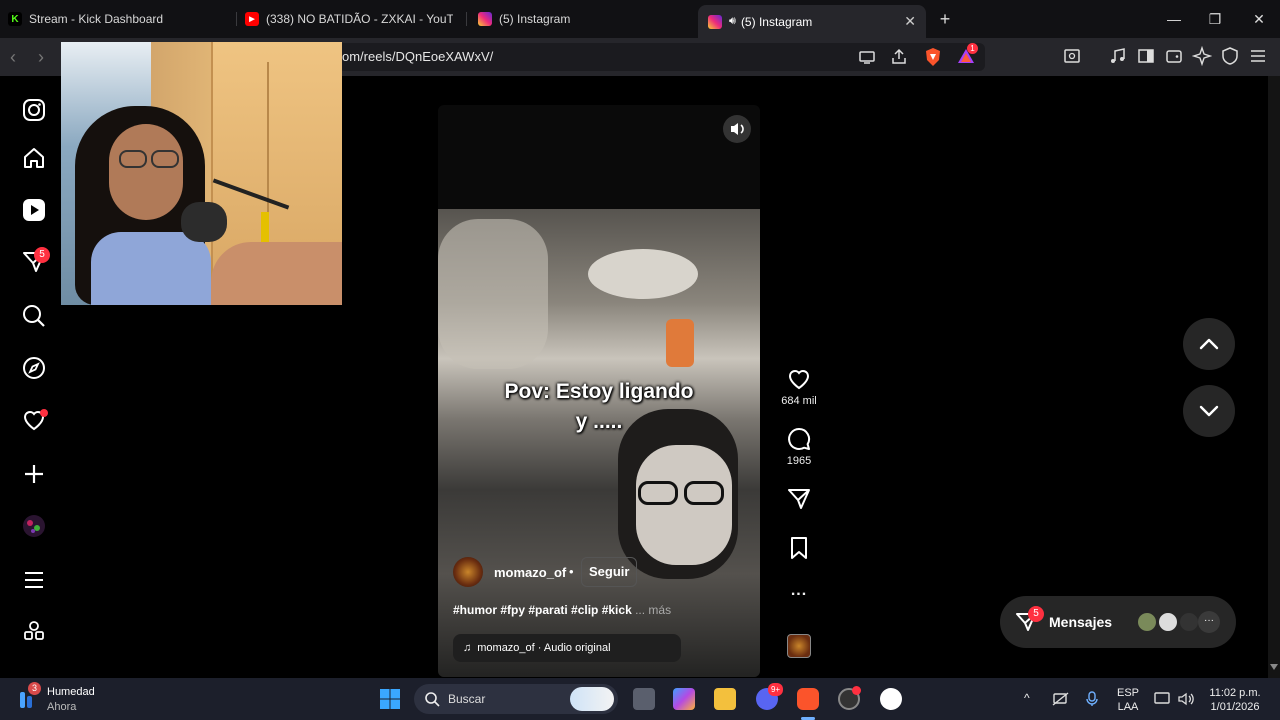 Image resolution: width=1280 pixels, height=720 pixels. What do you see at coordinates (609, 572) in the screenshot?
I see `follow-button: Seguir` at bounding box center [609, 572].